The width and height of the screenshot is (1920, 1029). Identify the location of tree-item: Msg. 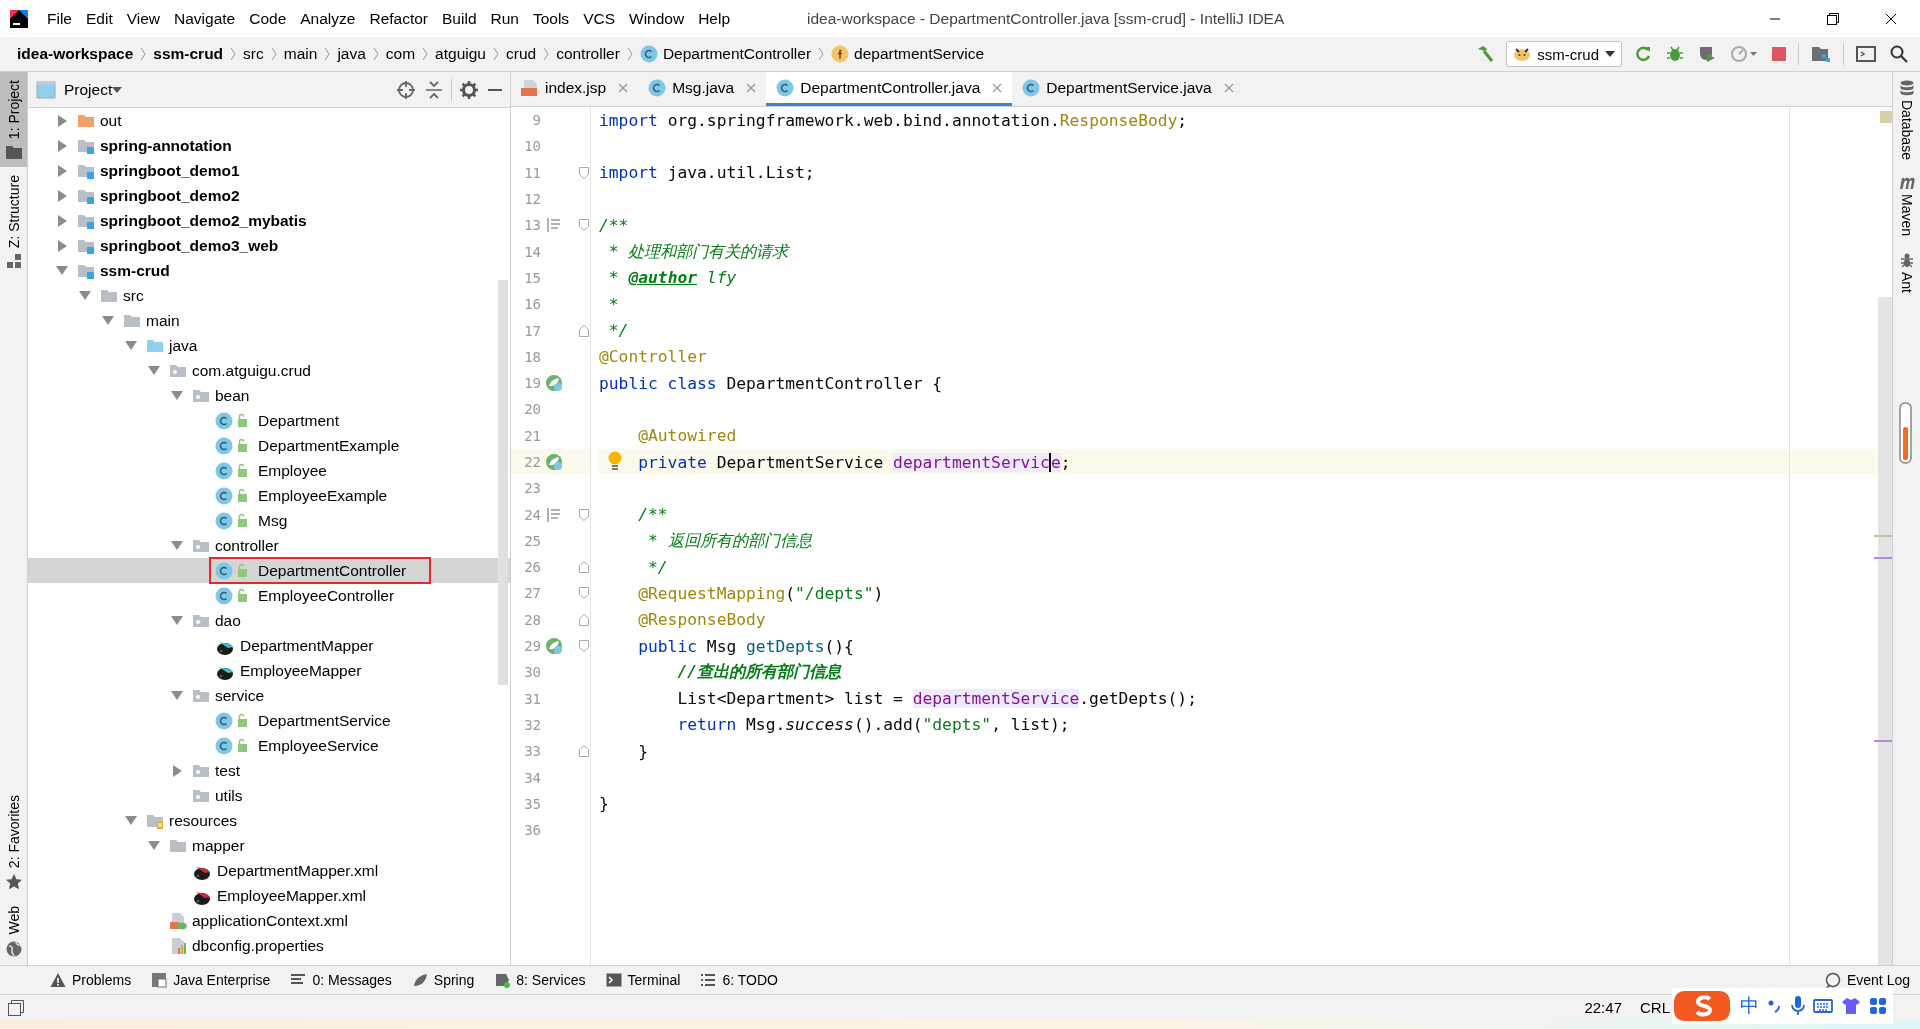
(269, 520).